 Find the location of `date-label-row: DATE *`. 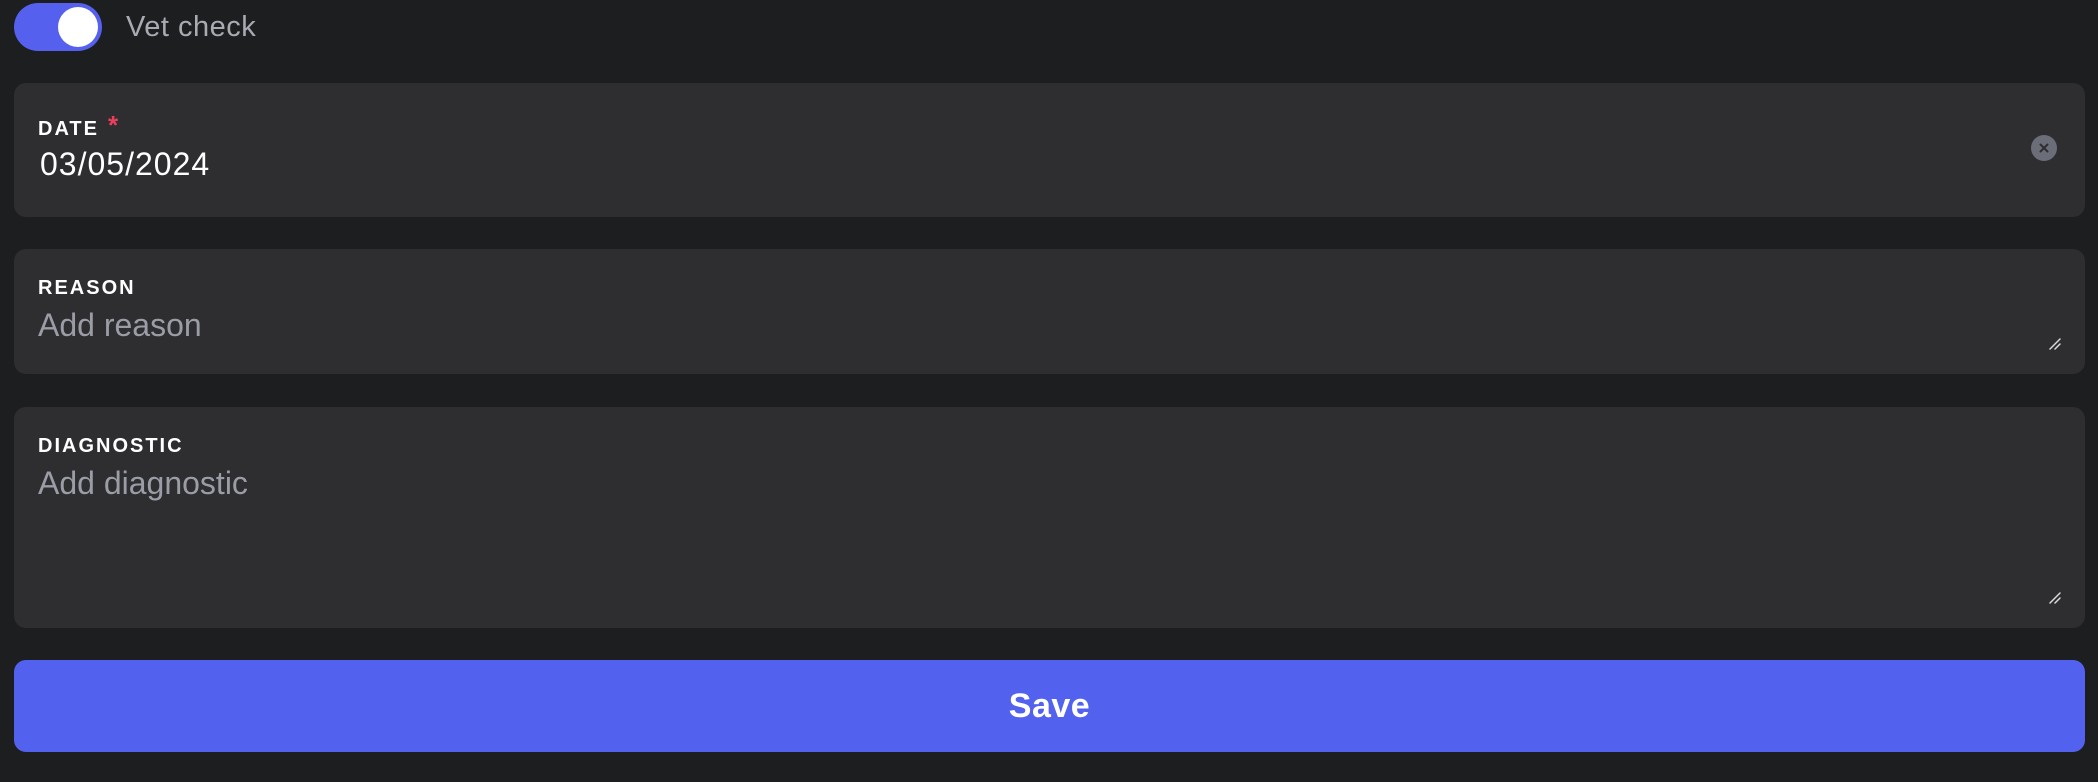

date-label-row: DATE * is located at coordinates (78, 125).